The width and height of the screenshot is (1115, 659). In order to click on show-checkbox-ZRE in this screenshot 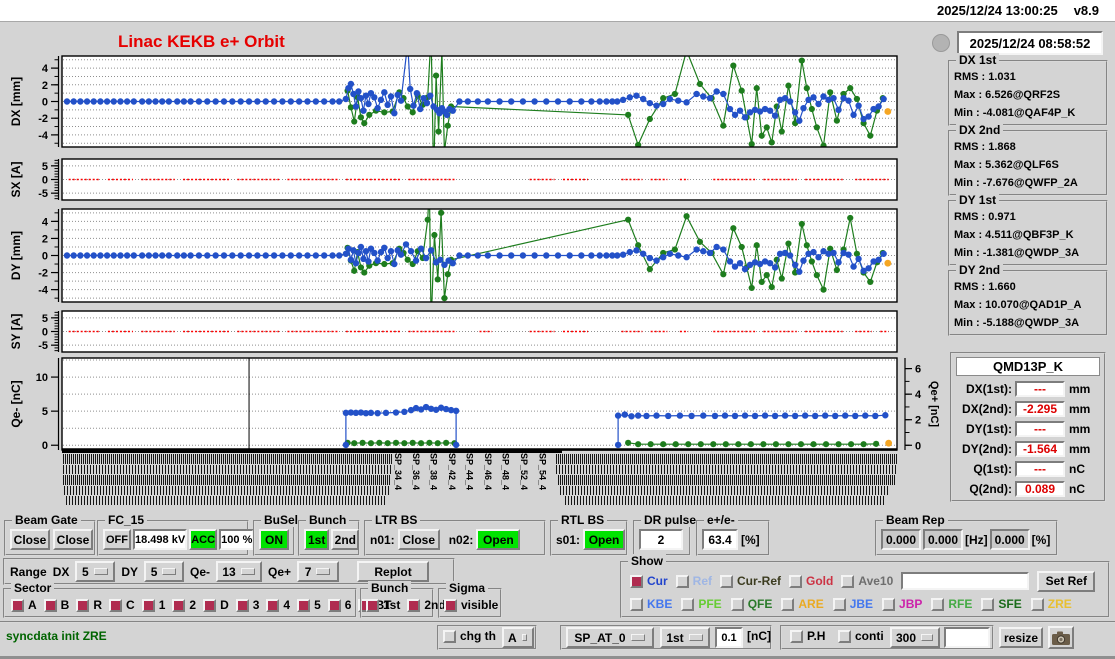, I will do `click(1037, 604)`.